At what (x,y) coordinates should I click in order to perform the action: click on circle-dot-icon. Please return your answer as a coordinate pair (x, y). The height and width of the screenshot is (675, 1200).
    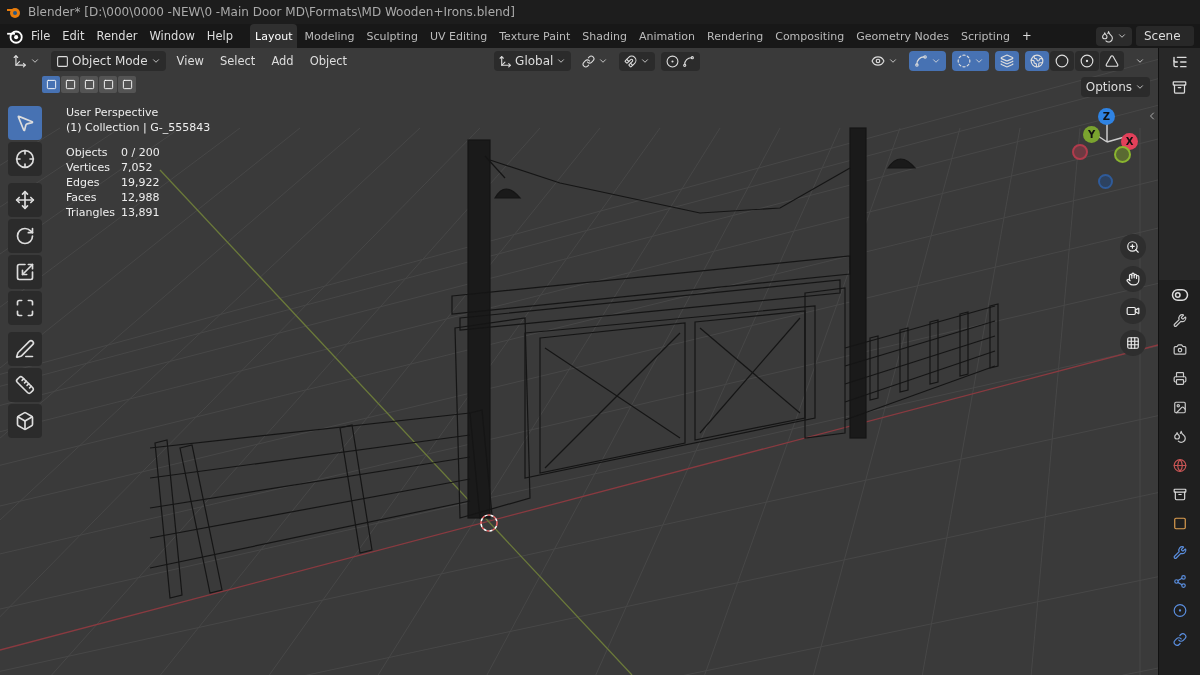
    Looking at the image, I should click on (673, 61).